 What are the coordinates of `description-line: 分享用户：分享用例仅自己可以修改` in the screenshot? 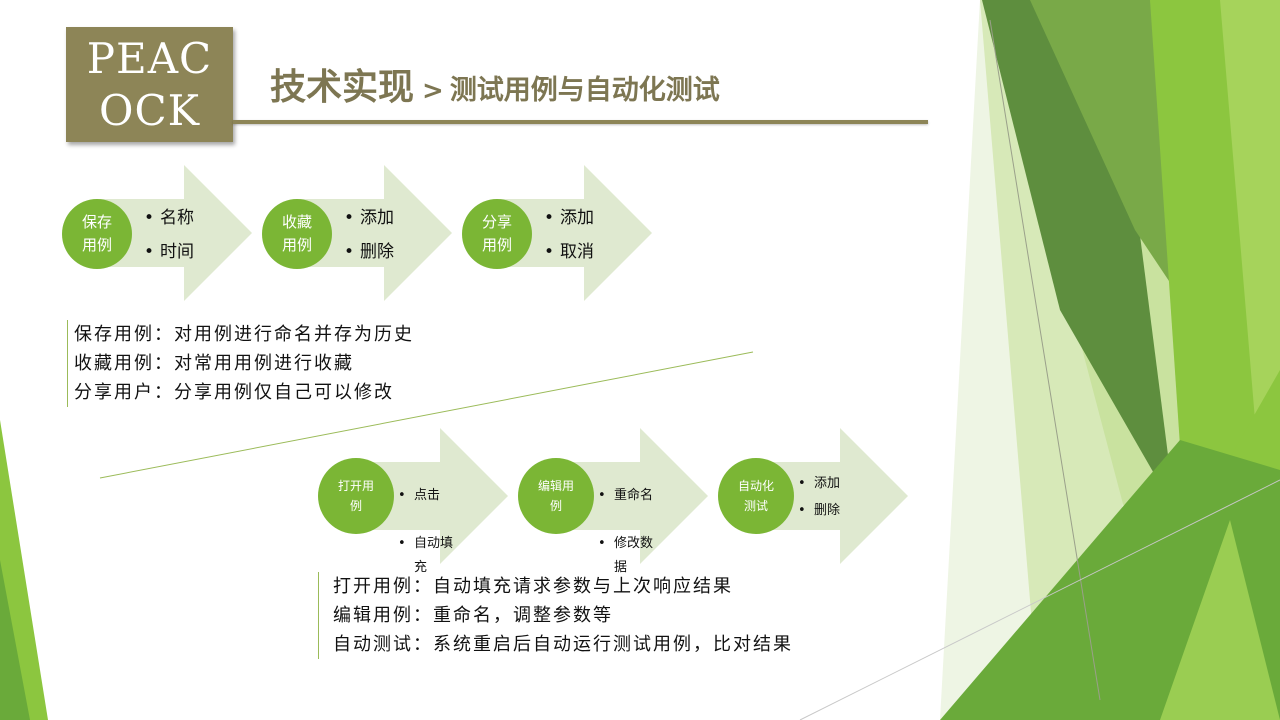 It's located at (234, 392).